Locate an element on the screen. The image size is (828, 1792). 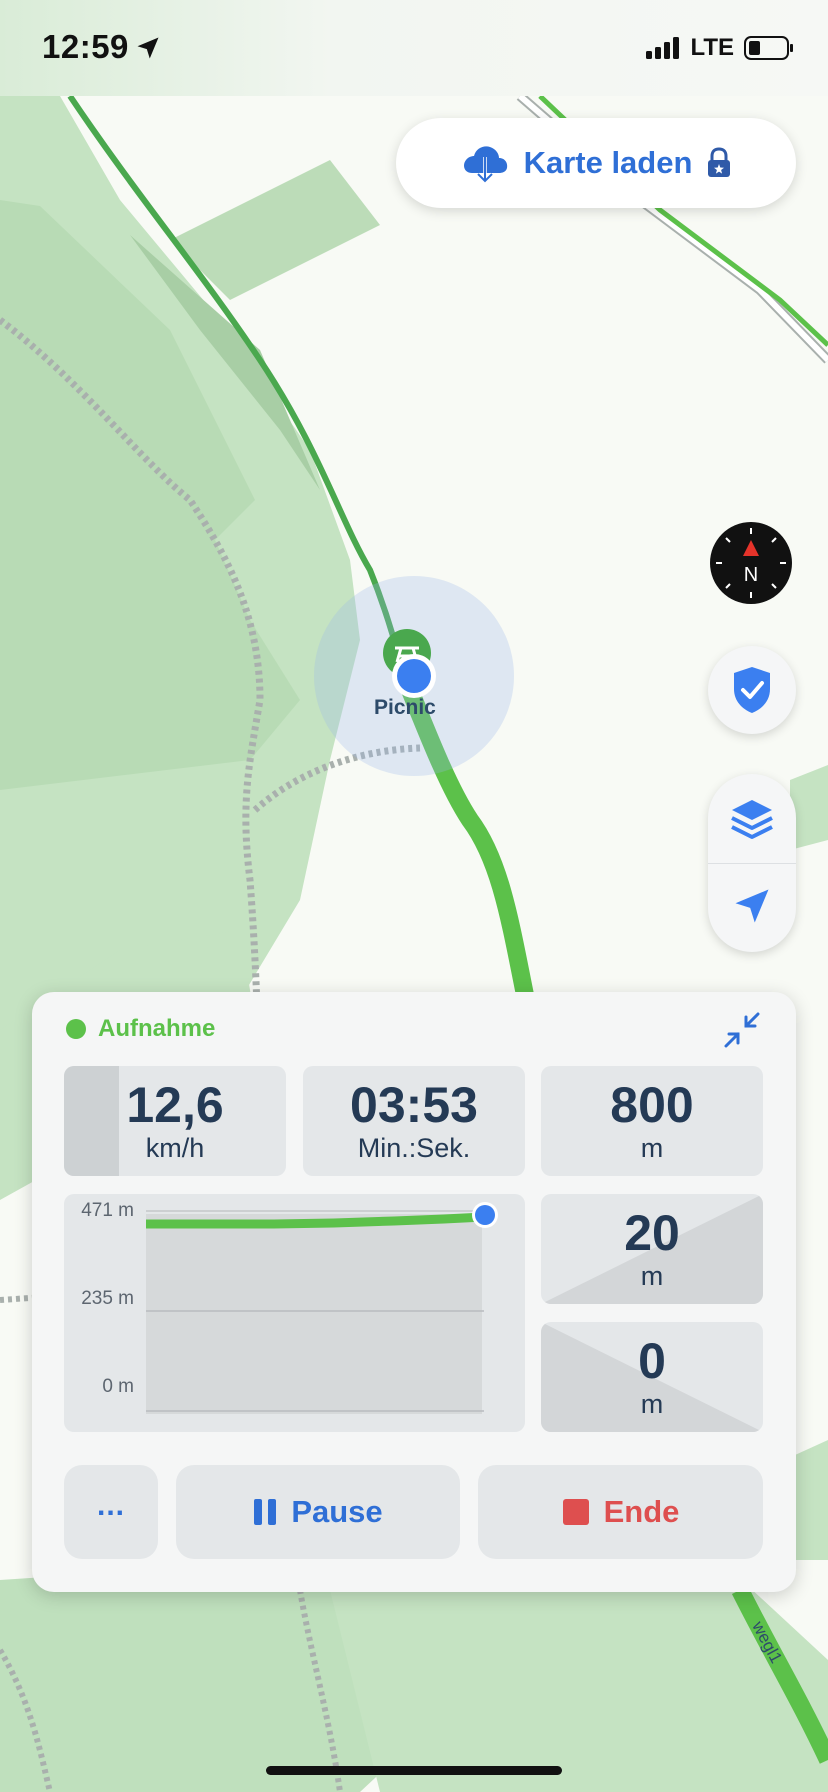
end-label: Ende is located at coordinates (641, 1511).